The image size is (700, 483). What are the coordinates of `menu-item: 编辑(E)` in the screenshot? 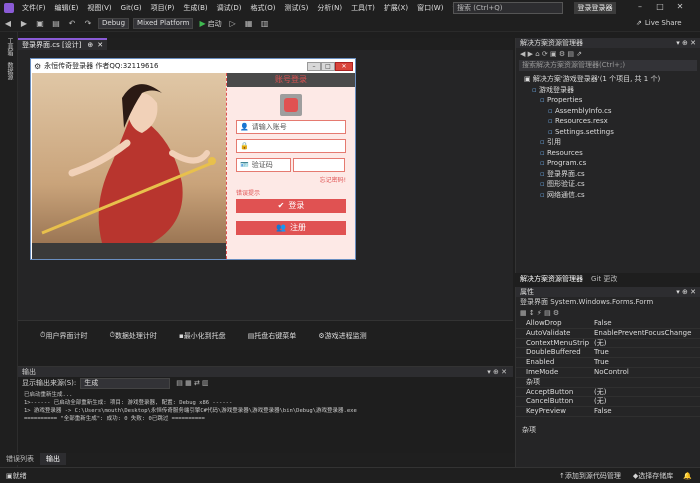 It's located at (67, 8).